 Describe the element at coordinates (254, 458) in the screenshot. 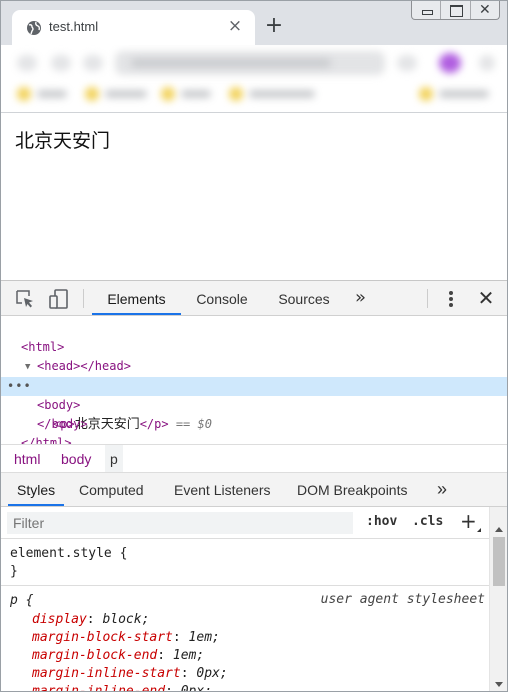

I see `breadcrumb: html body p` at that location.